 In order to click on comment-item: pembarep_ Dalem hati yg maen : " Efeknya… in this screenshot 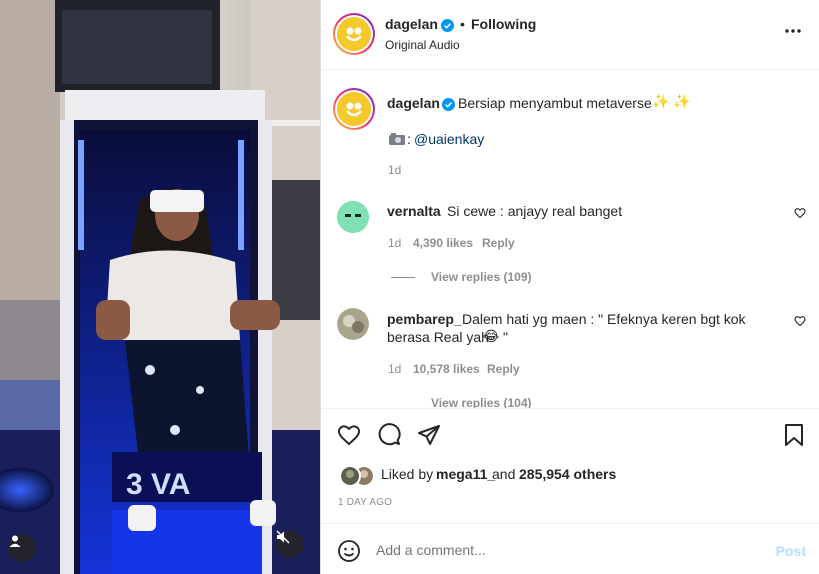, I will do `click(570, 352)`.